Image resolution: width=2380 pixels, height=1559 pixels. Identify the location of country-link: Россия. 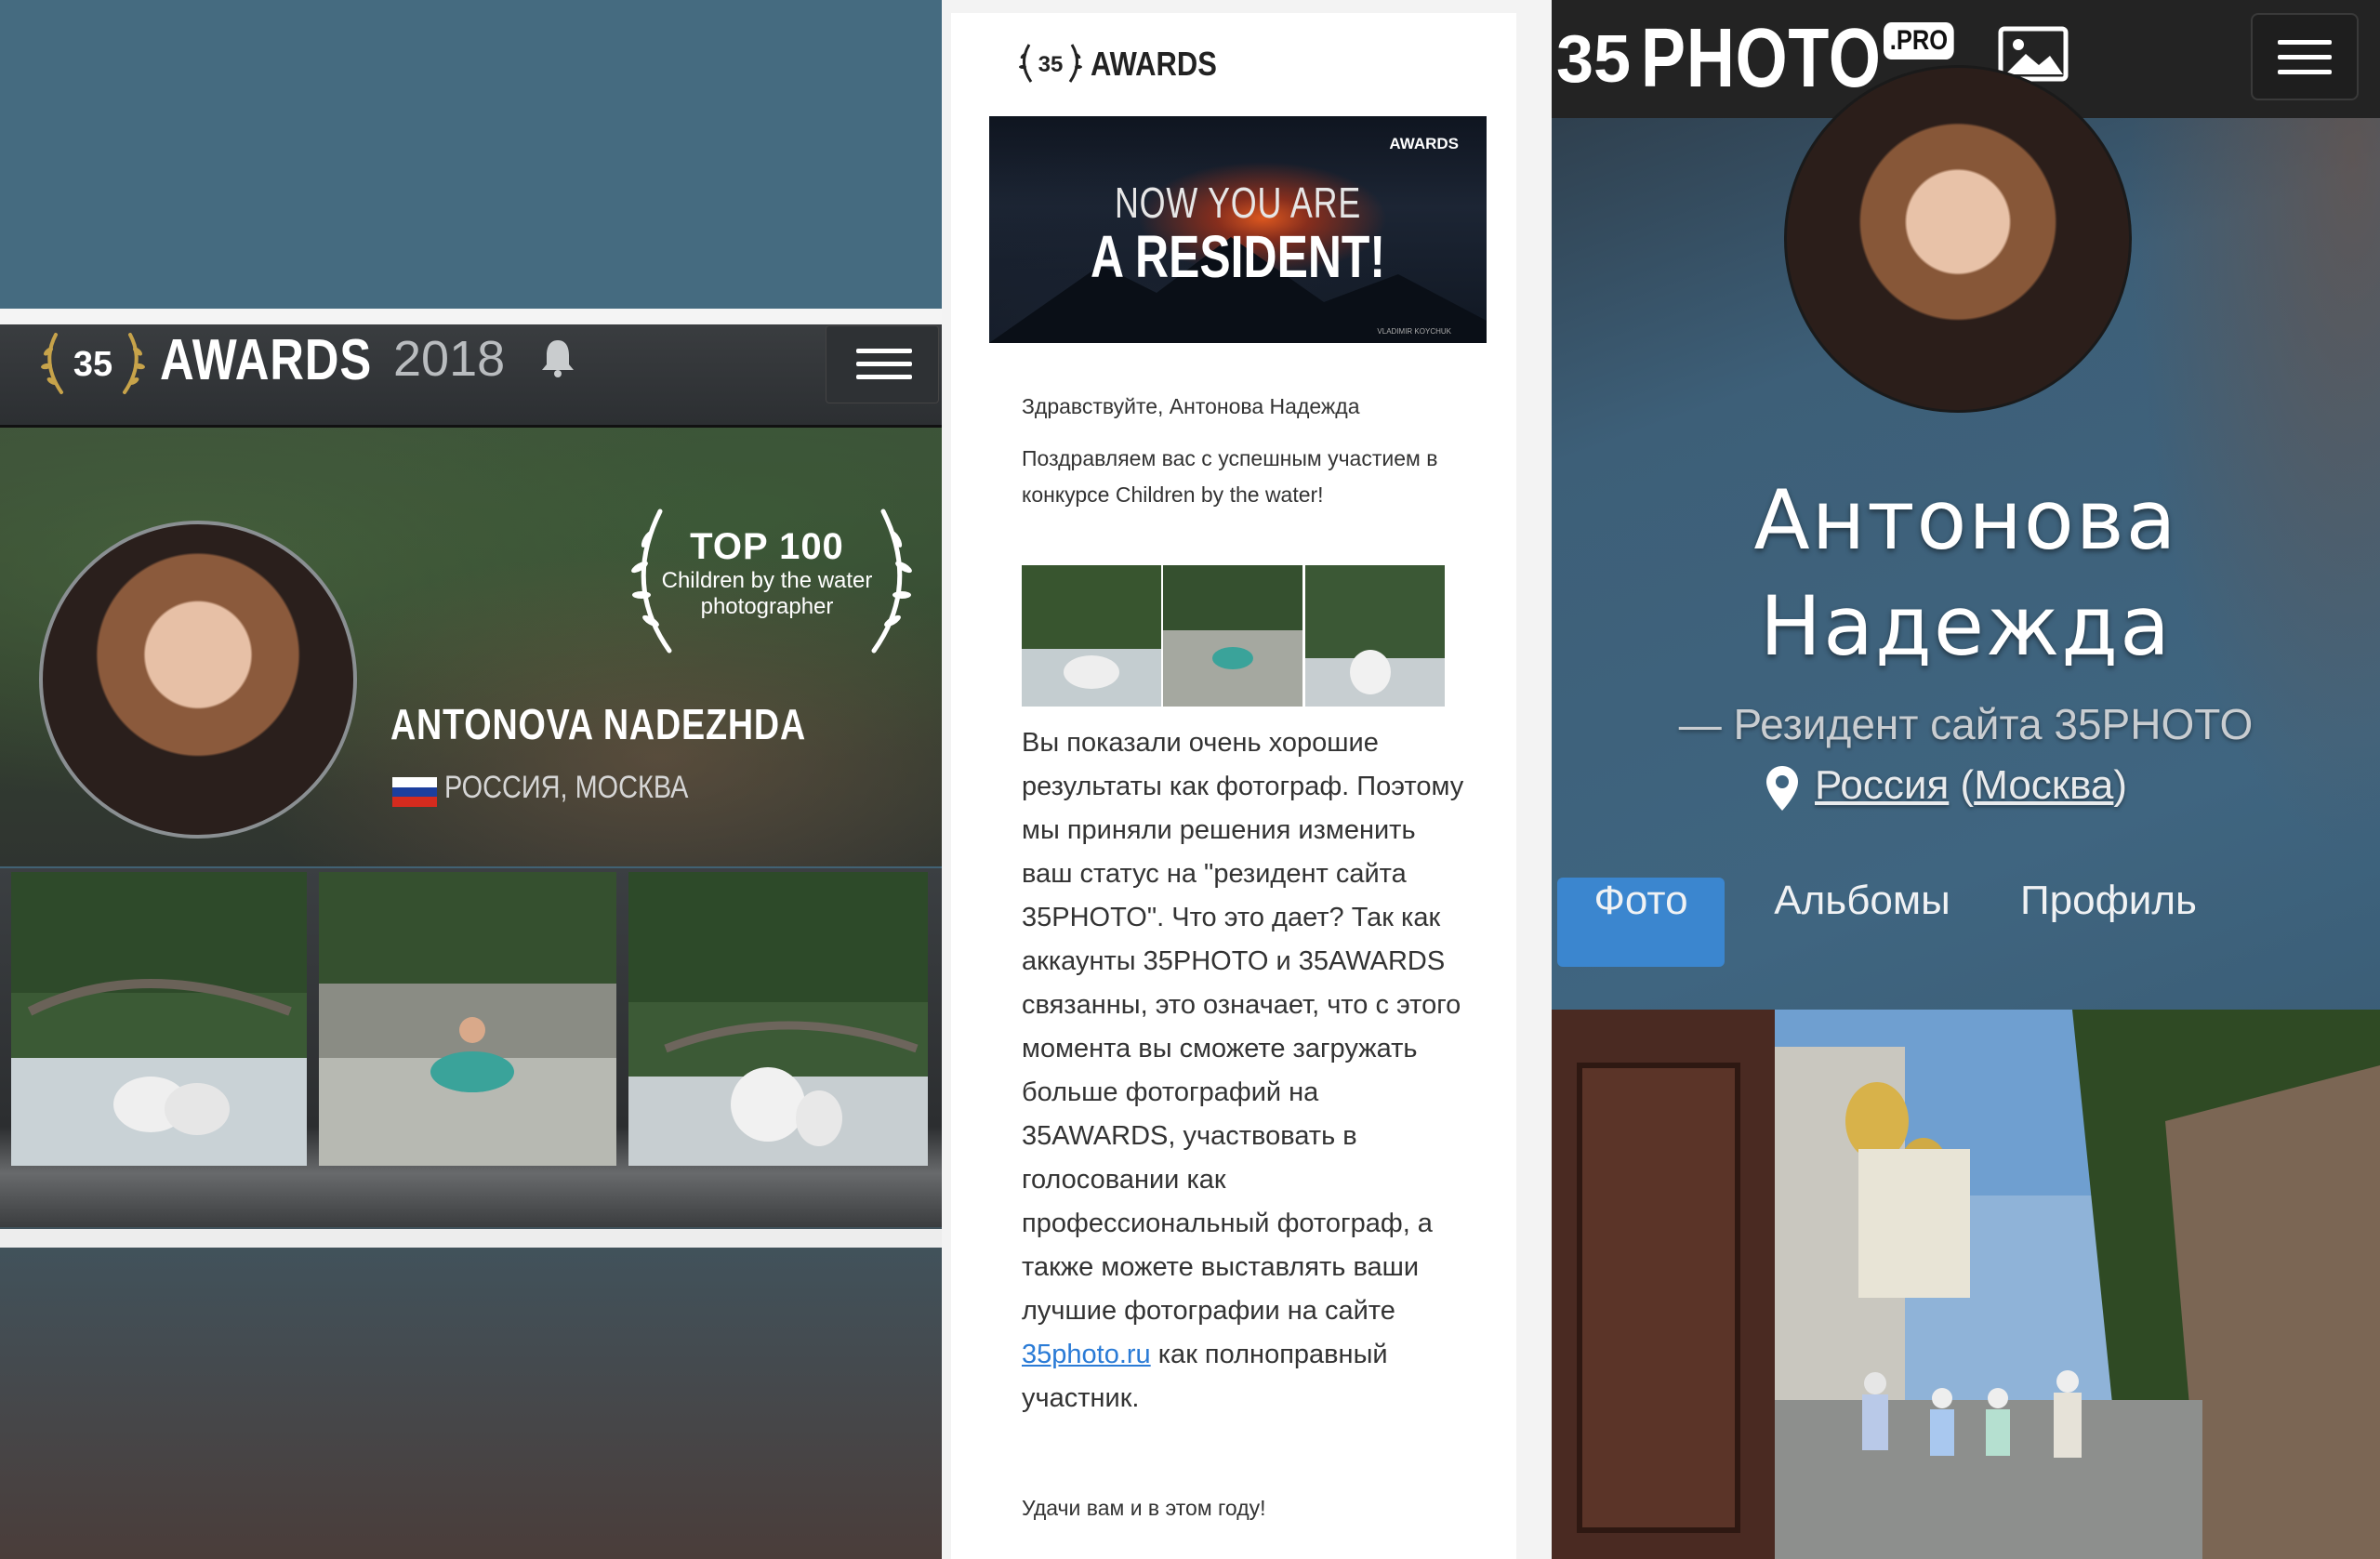
(1882, 785).